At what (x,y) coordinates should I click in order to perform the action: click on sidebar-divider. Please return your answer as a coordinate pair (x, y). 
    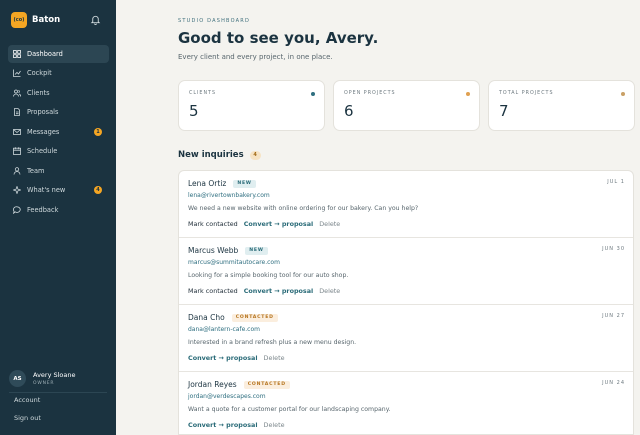
    Looking at the image, I should click on (58, 392).